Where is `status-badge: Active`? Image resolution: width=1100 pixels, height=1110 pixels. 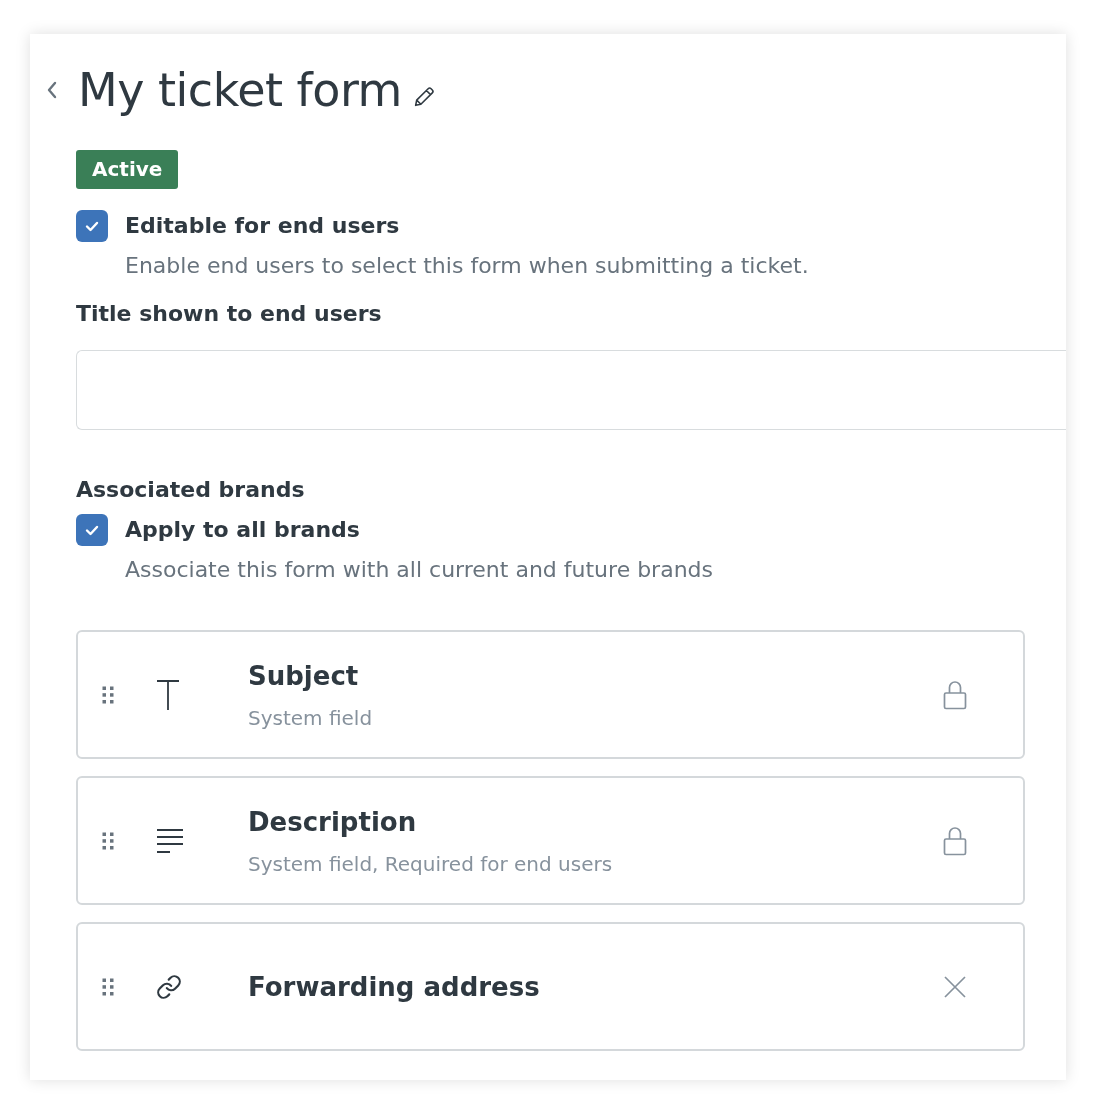
status-badge: Active is located at coordinates (127, 169).